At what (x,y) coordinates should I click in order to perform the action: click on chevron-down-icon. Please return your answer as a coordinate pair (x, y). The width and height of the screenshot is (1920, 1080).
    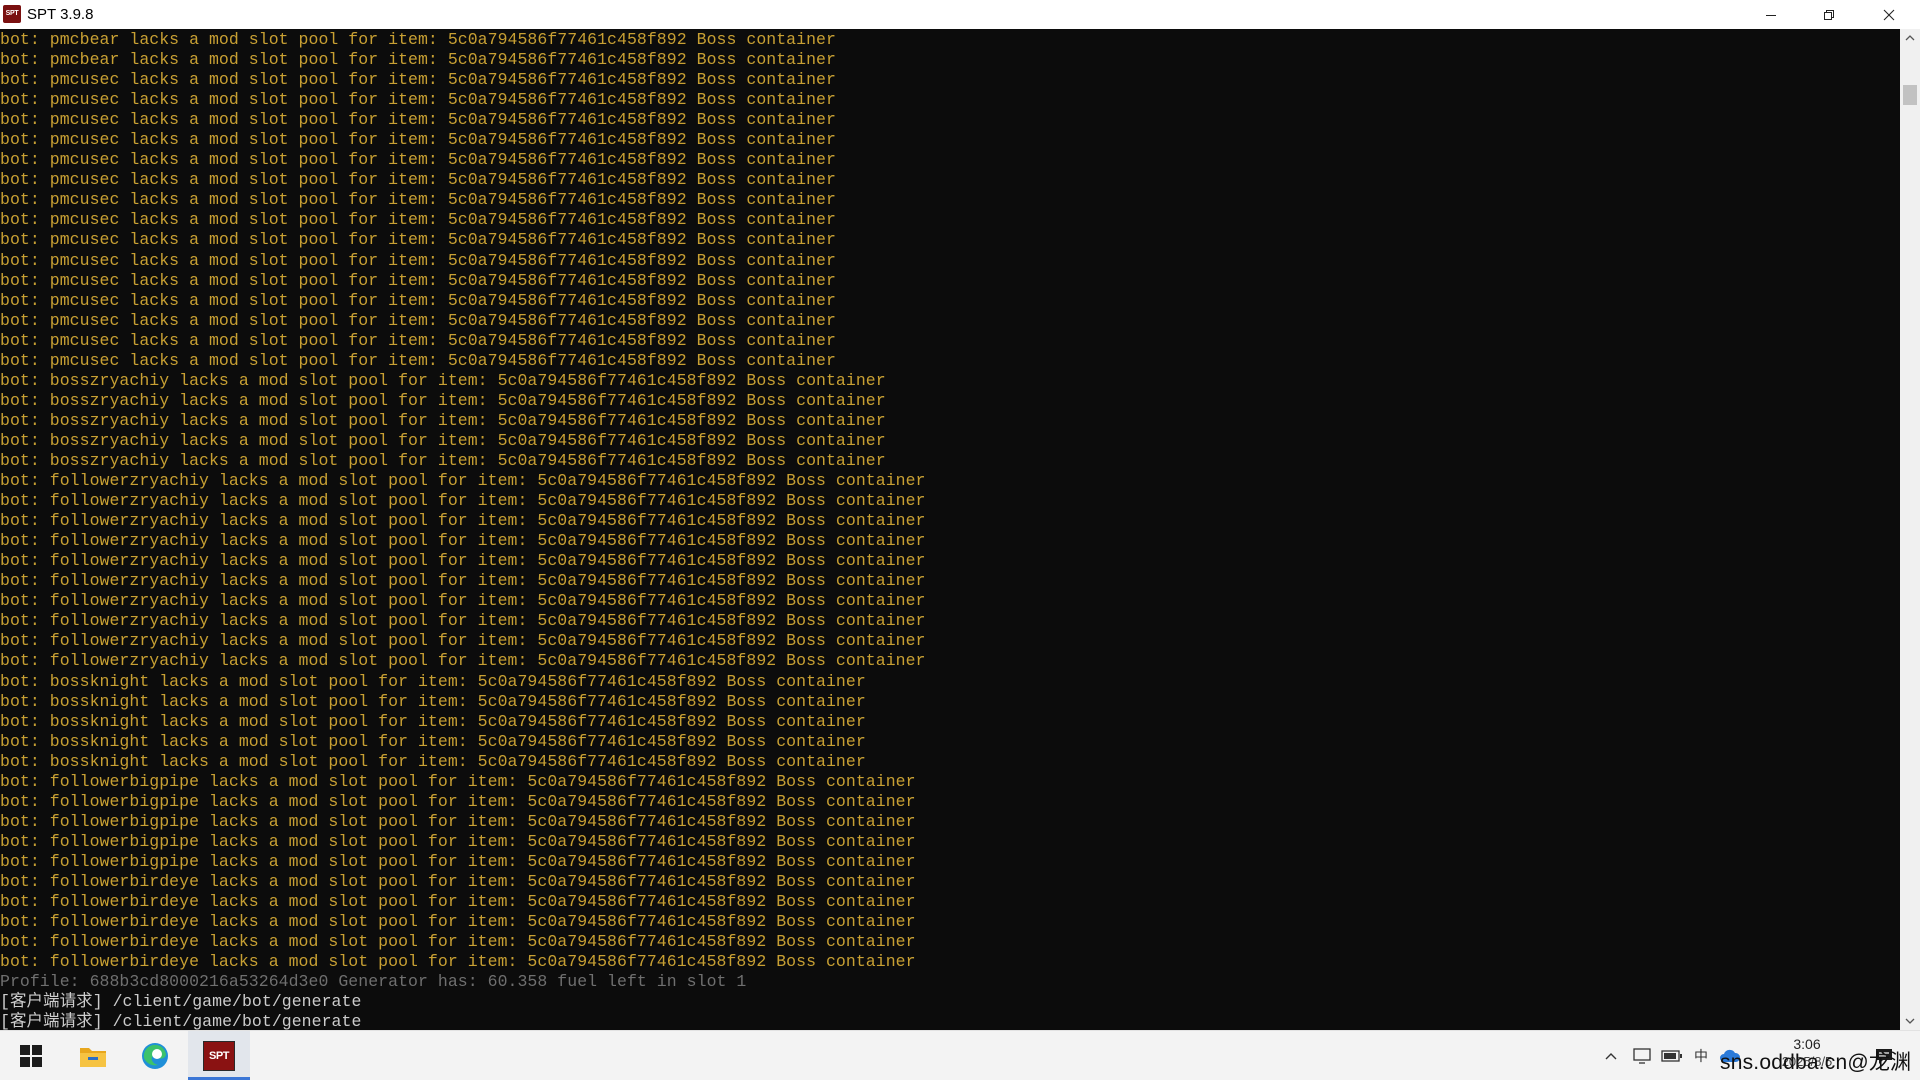
    Looking at the image, I should click on (1910, 1021).